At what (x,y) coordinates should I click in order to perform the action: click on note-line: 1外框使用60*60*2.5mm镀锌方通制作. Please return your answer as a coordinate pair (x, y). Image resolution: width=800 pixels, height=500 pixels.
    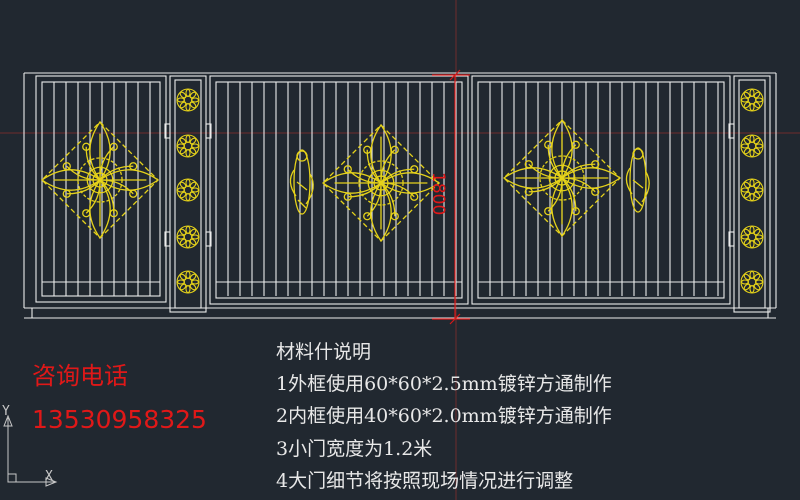
    Looking at the image, I should click on (444, 384).